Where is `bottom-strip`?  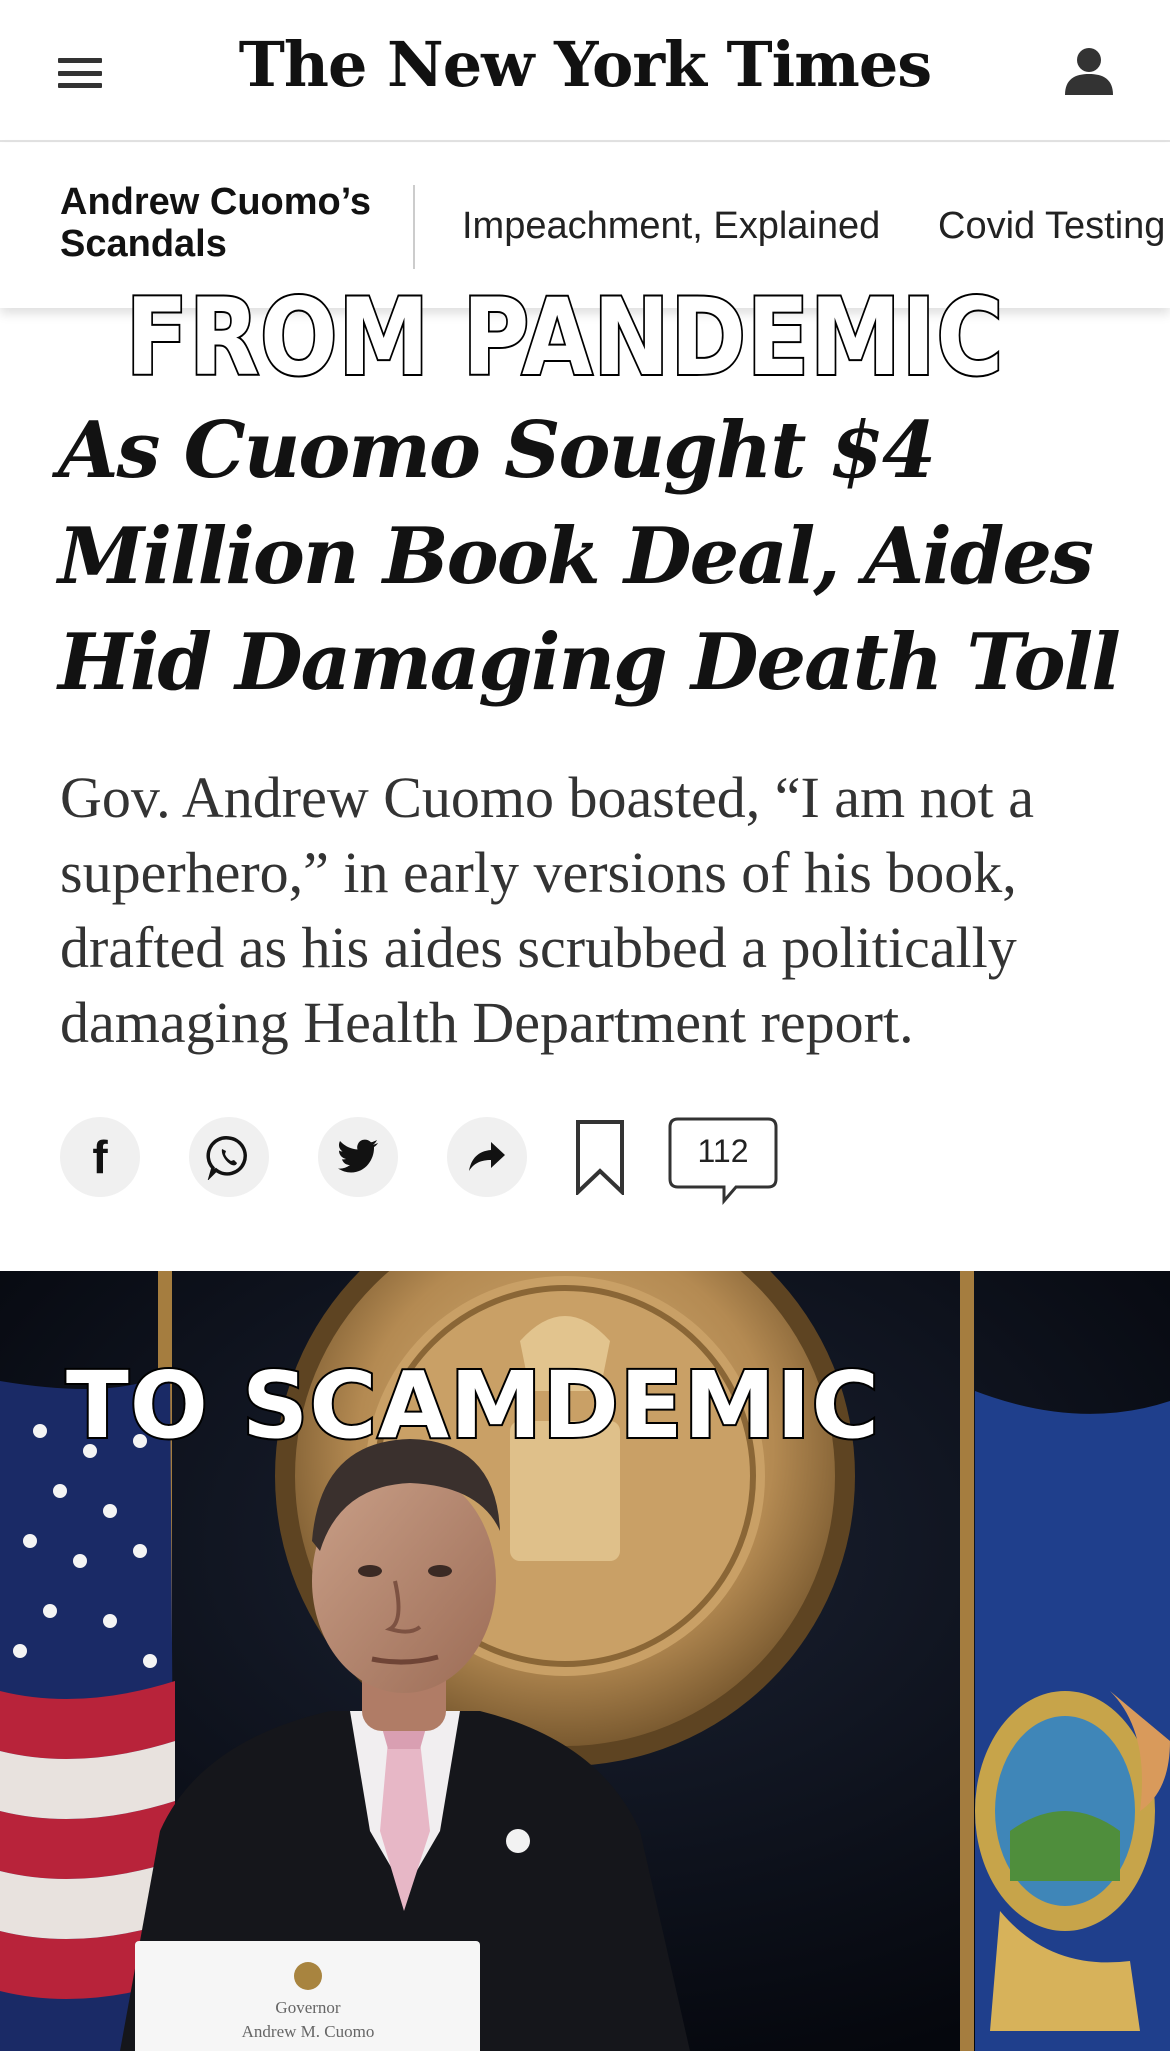 bottom-strip is located at coordinates (585, 2059).